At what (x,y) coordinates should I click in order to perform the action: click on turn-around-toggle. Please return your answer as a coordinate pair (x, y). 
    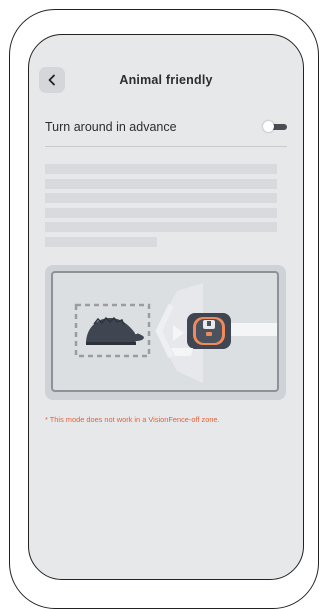
    Looking at the image, I should click on (275, 126).